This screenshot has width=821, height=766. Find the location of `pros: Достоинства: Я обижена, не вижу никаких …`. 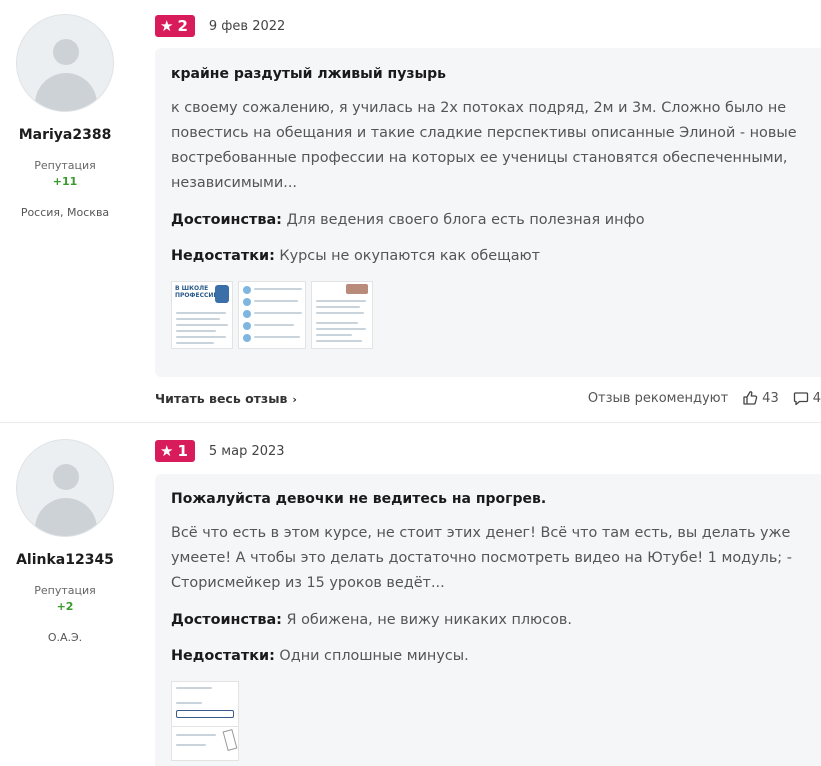

pros: Достоинства: Я обижена, не вижу никаких … is located at coordinates (496, 620).